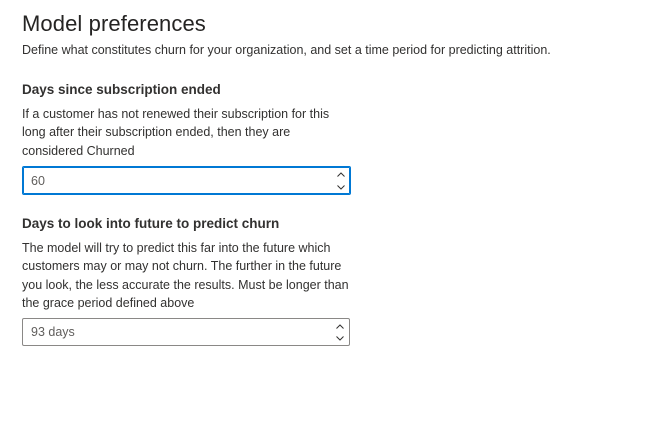  I want to click on days-to-predict-stepper, so click(340, 332).